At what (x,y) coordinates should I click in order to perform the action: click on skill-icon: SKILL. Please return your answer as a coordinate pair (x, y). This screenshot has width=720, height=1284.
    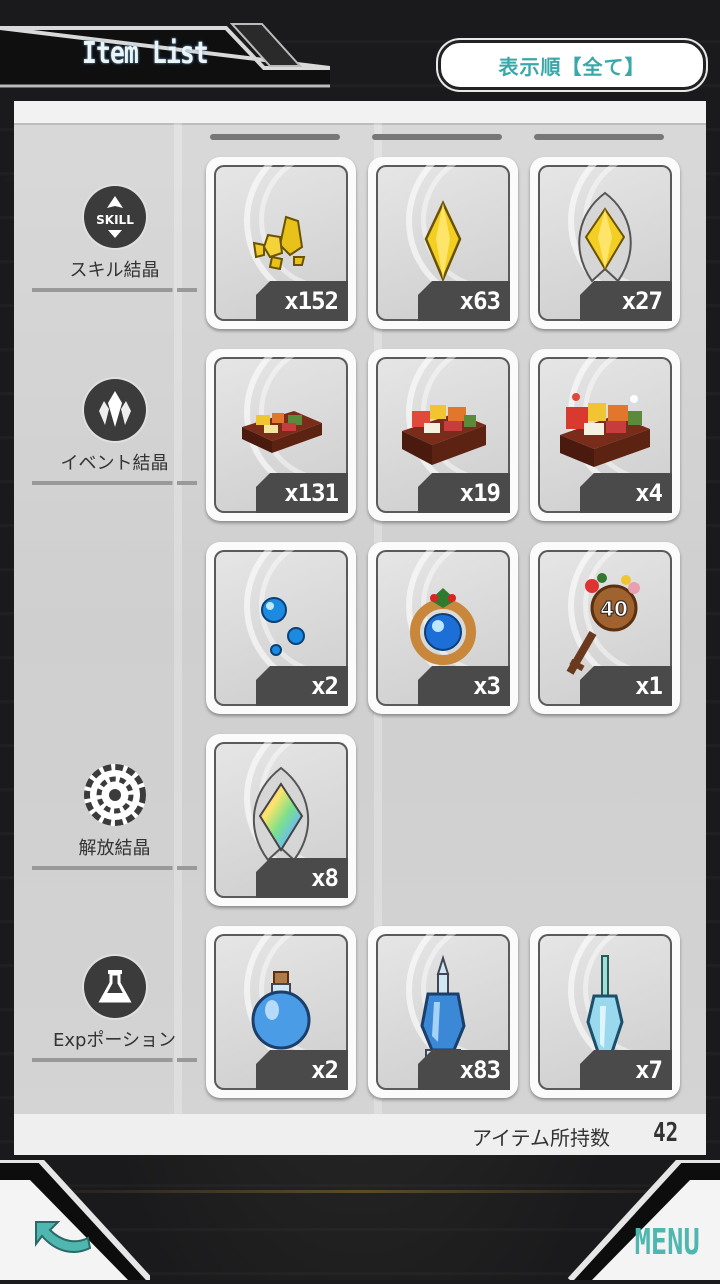
    Looking at the image, I should click on (114, 217).